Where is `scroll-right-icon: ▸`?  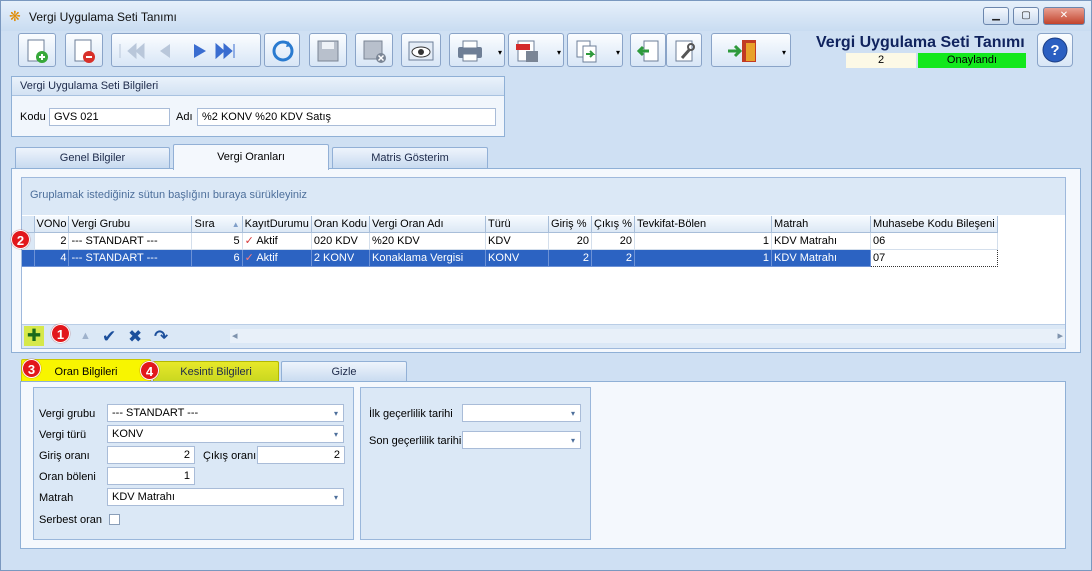 scroll-right-icon: ▸ is located at coordinates (1060, 335).